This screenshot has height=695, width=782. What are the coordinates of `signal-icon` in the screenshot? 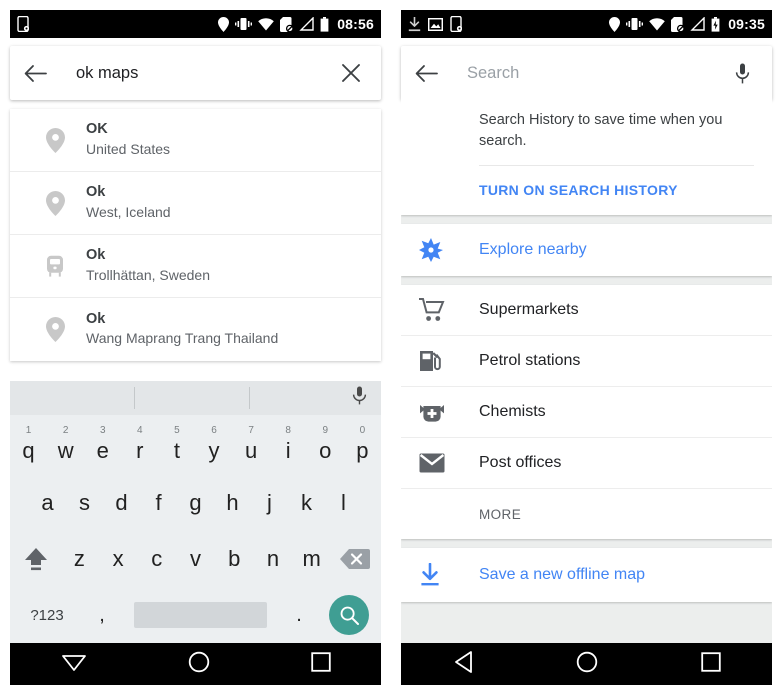 It's located at (697, 24).